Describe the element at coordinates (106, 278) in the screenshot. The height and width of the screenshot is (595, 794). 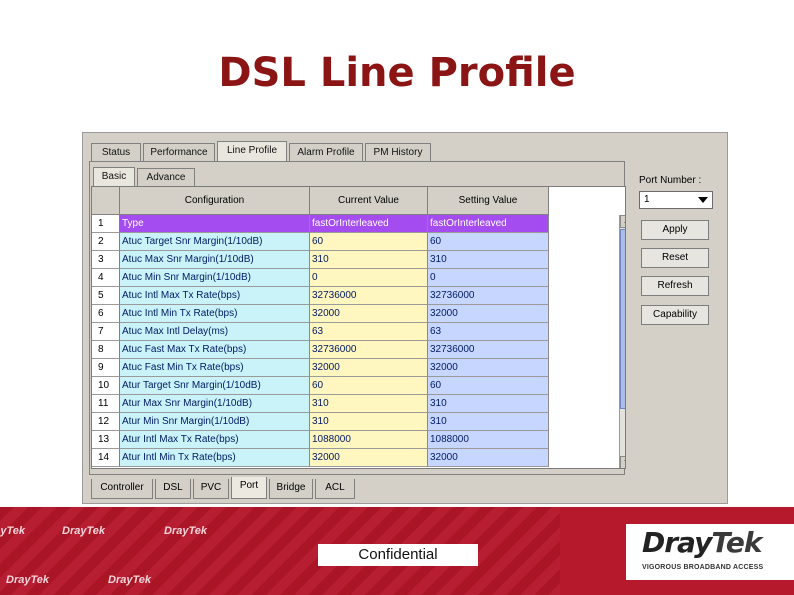
I see `row-index: 4` at that location.